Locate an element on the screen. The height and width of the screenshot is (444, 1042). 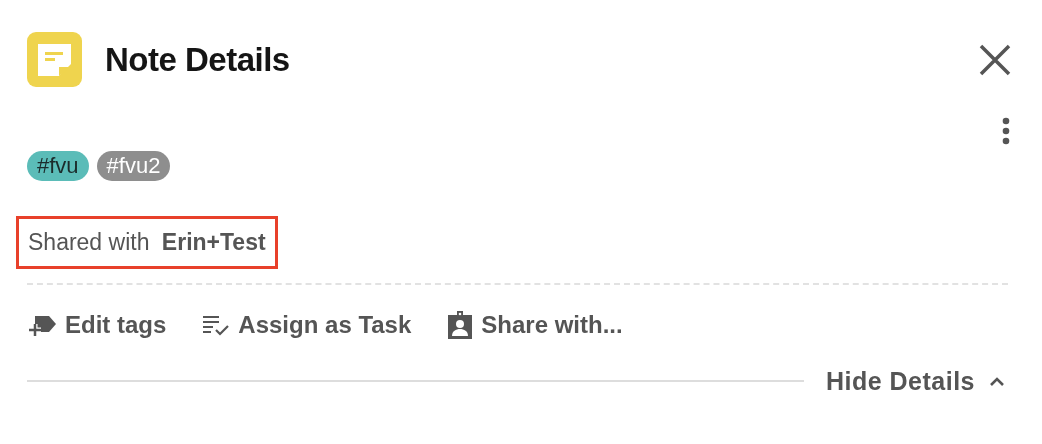
note-app-icon is located at coordinates (54, 59).